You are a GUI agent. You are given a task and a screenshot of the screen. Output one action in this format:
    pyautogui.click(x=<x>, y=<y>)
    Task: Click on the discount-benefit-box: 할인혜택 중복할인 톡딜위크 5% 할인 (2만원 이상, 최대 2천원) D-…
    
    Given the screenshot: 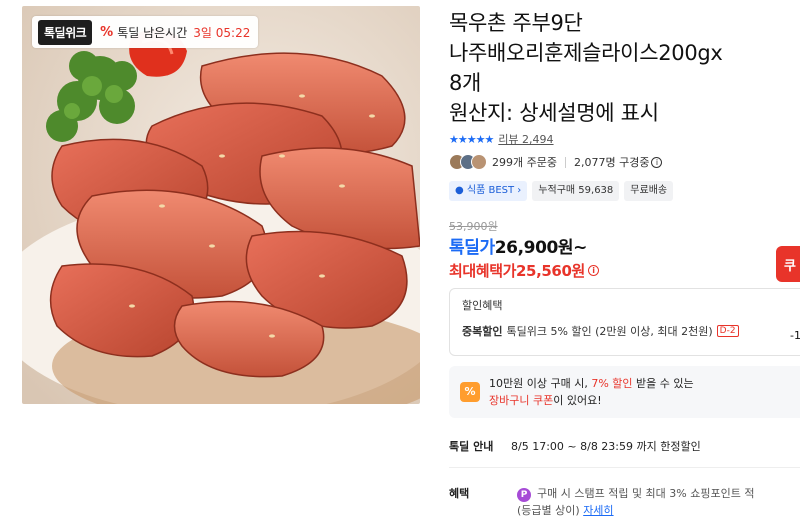 What is the action you would take?
    pyautogui.click(x=624, y=322)
    